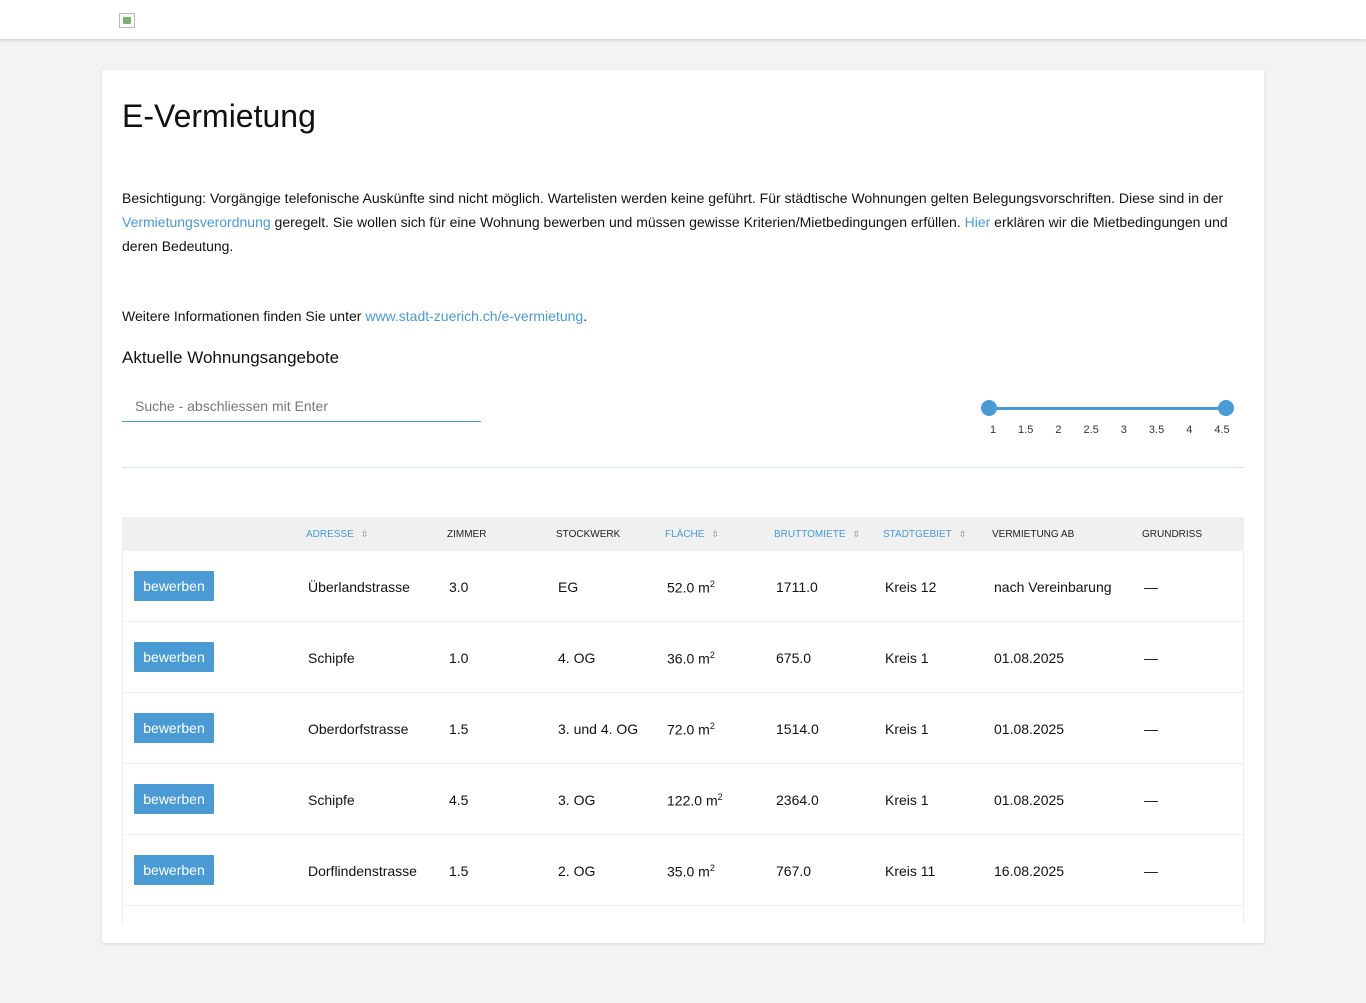  What do you see at coordinates (1029, 871) in the screenshot?
I see `cell-vermietung-ab: 16.08.2025` at bounding box center [1029, 871].